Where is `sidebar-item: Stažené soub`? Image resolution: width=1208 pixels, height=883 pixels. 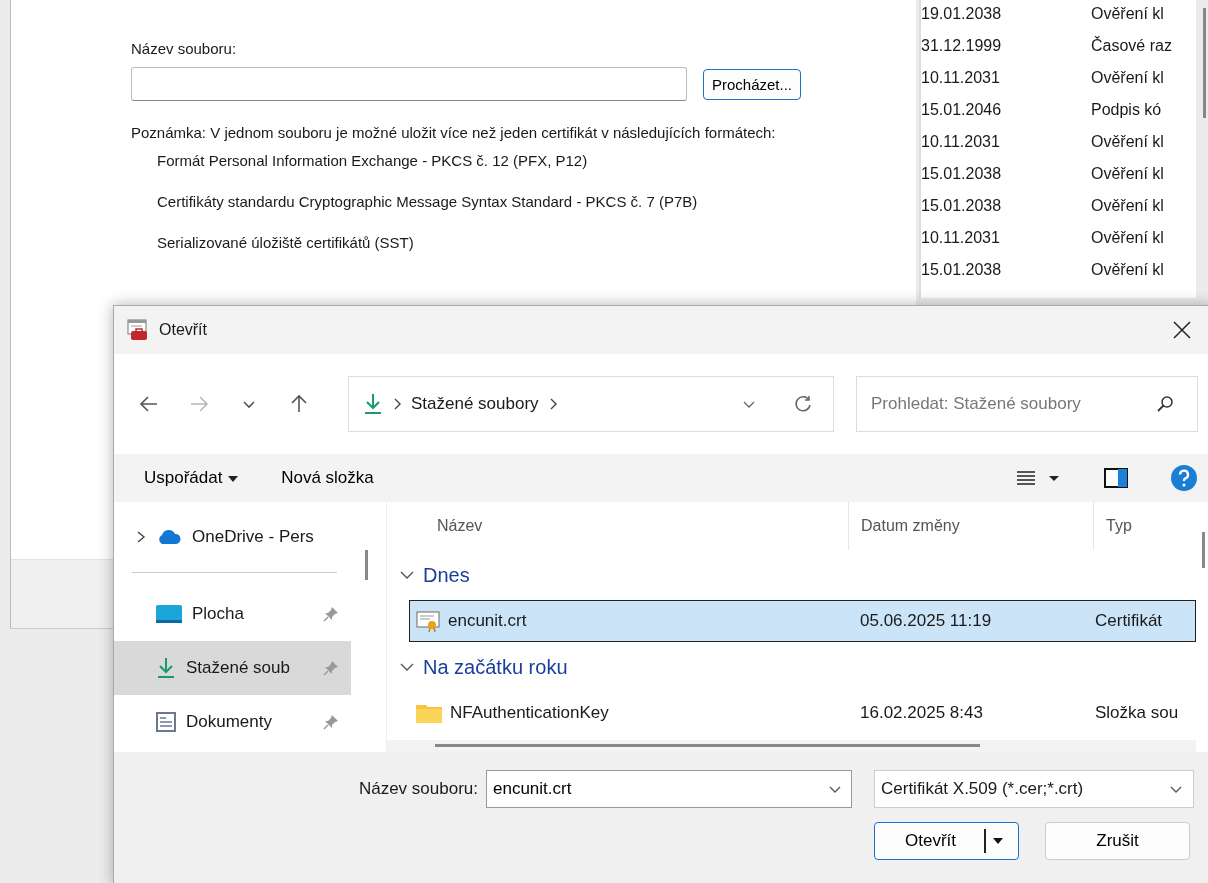
sidebar-item: Stažené soub is located at coordinates (232, 668).